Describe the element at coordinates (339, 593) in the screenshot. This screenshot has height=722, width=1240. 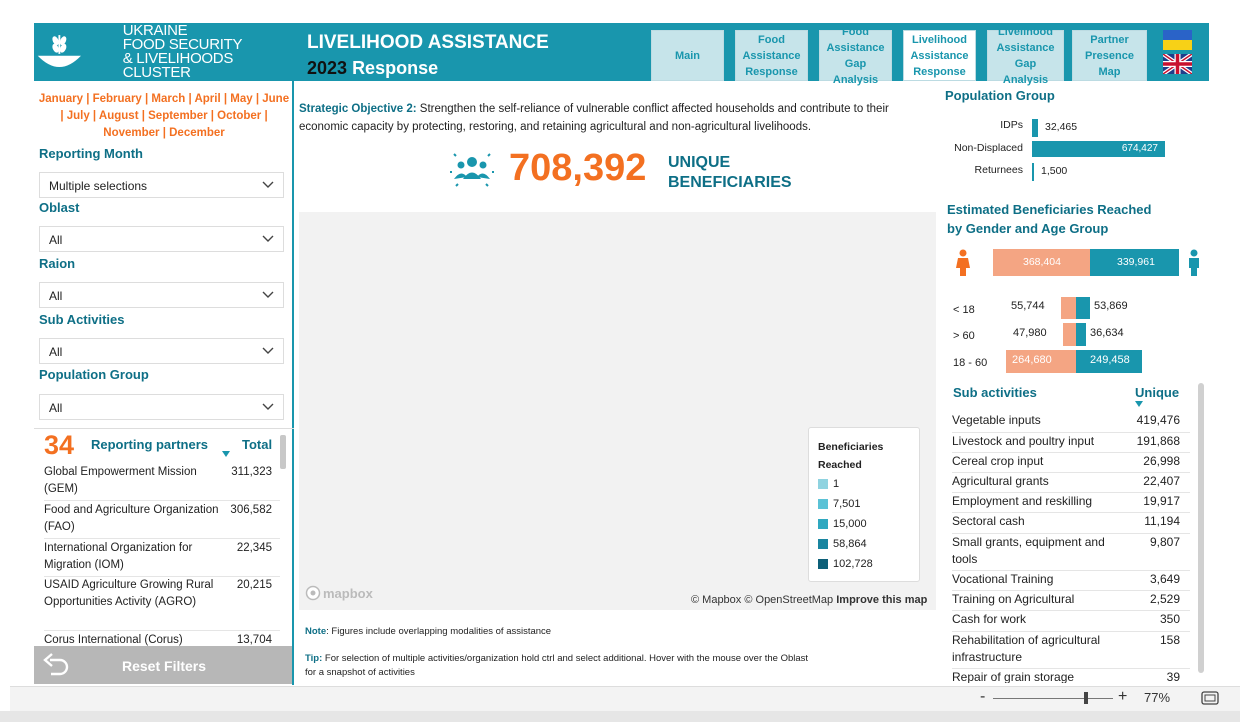
I see `mapbox-logo: mapbox` at that location.